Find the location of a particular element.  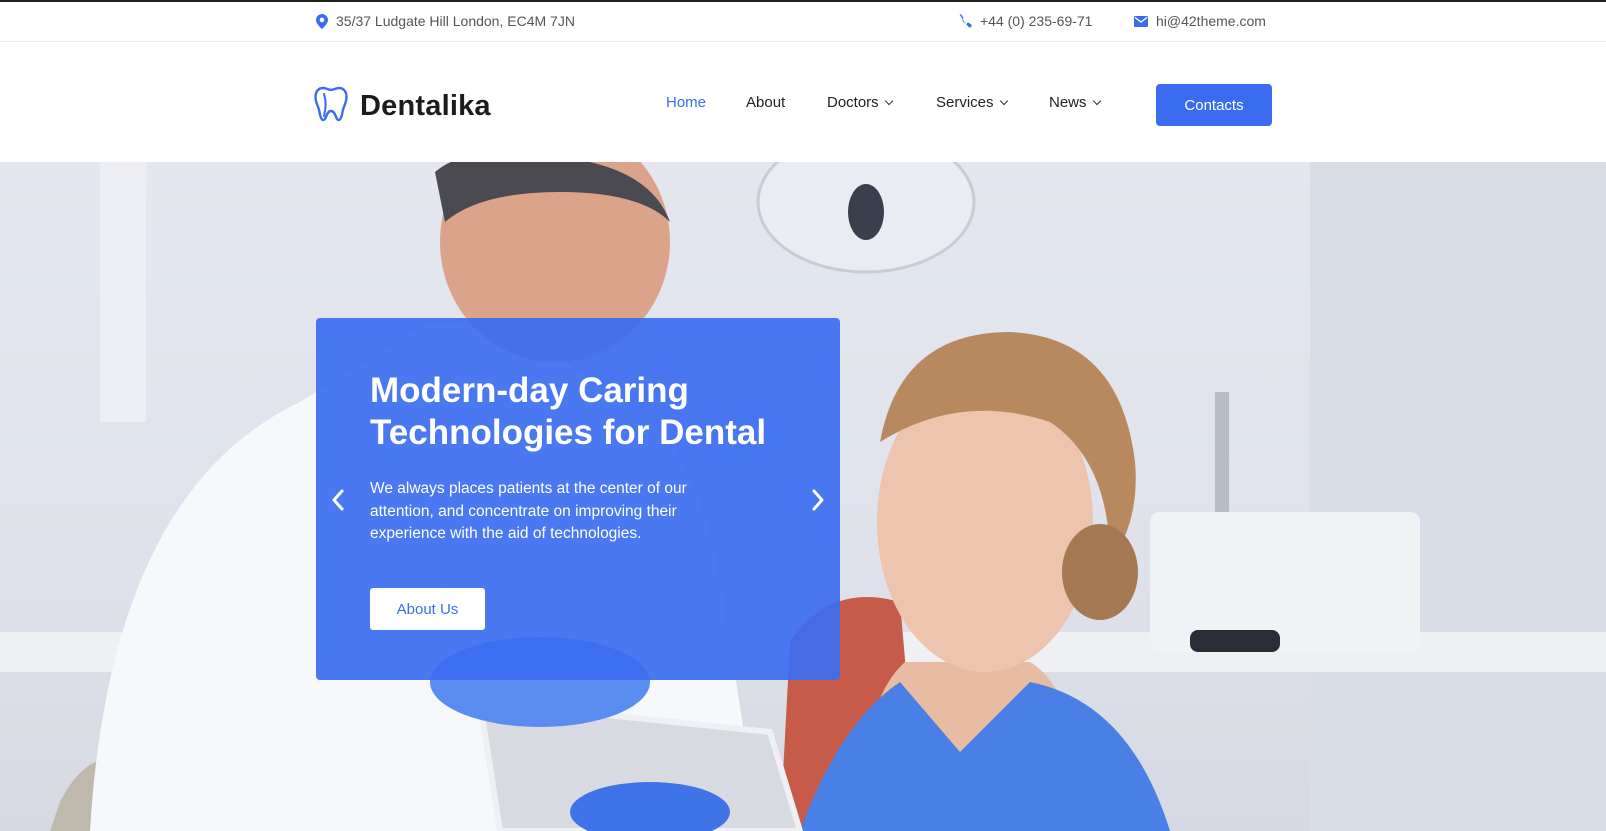

main-nav: Home About Doctors Services News is located at coordinates (892, 102).